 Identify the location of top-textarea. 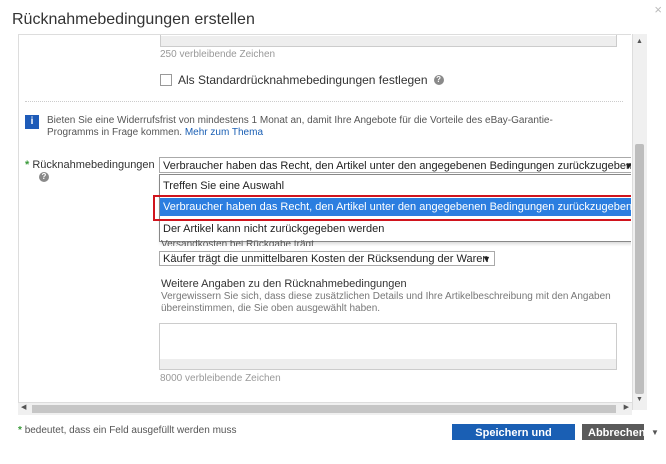
(388, 41).